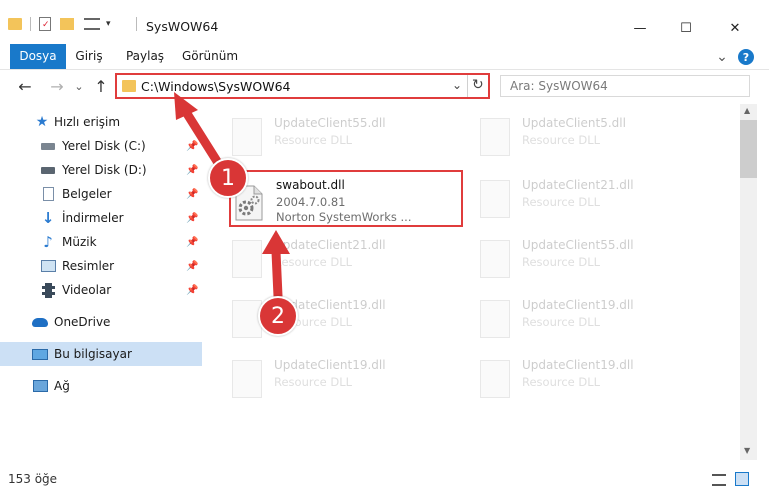 This screenshot has height=498, width=769. What do you see at coordinates (278, 316) in the screenshot?
I see `step-badge-2: 2` at bounding box center [278, 316].